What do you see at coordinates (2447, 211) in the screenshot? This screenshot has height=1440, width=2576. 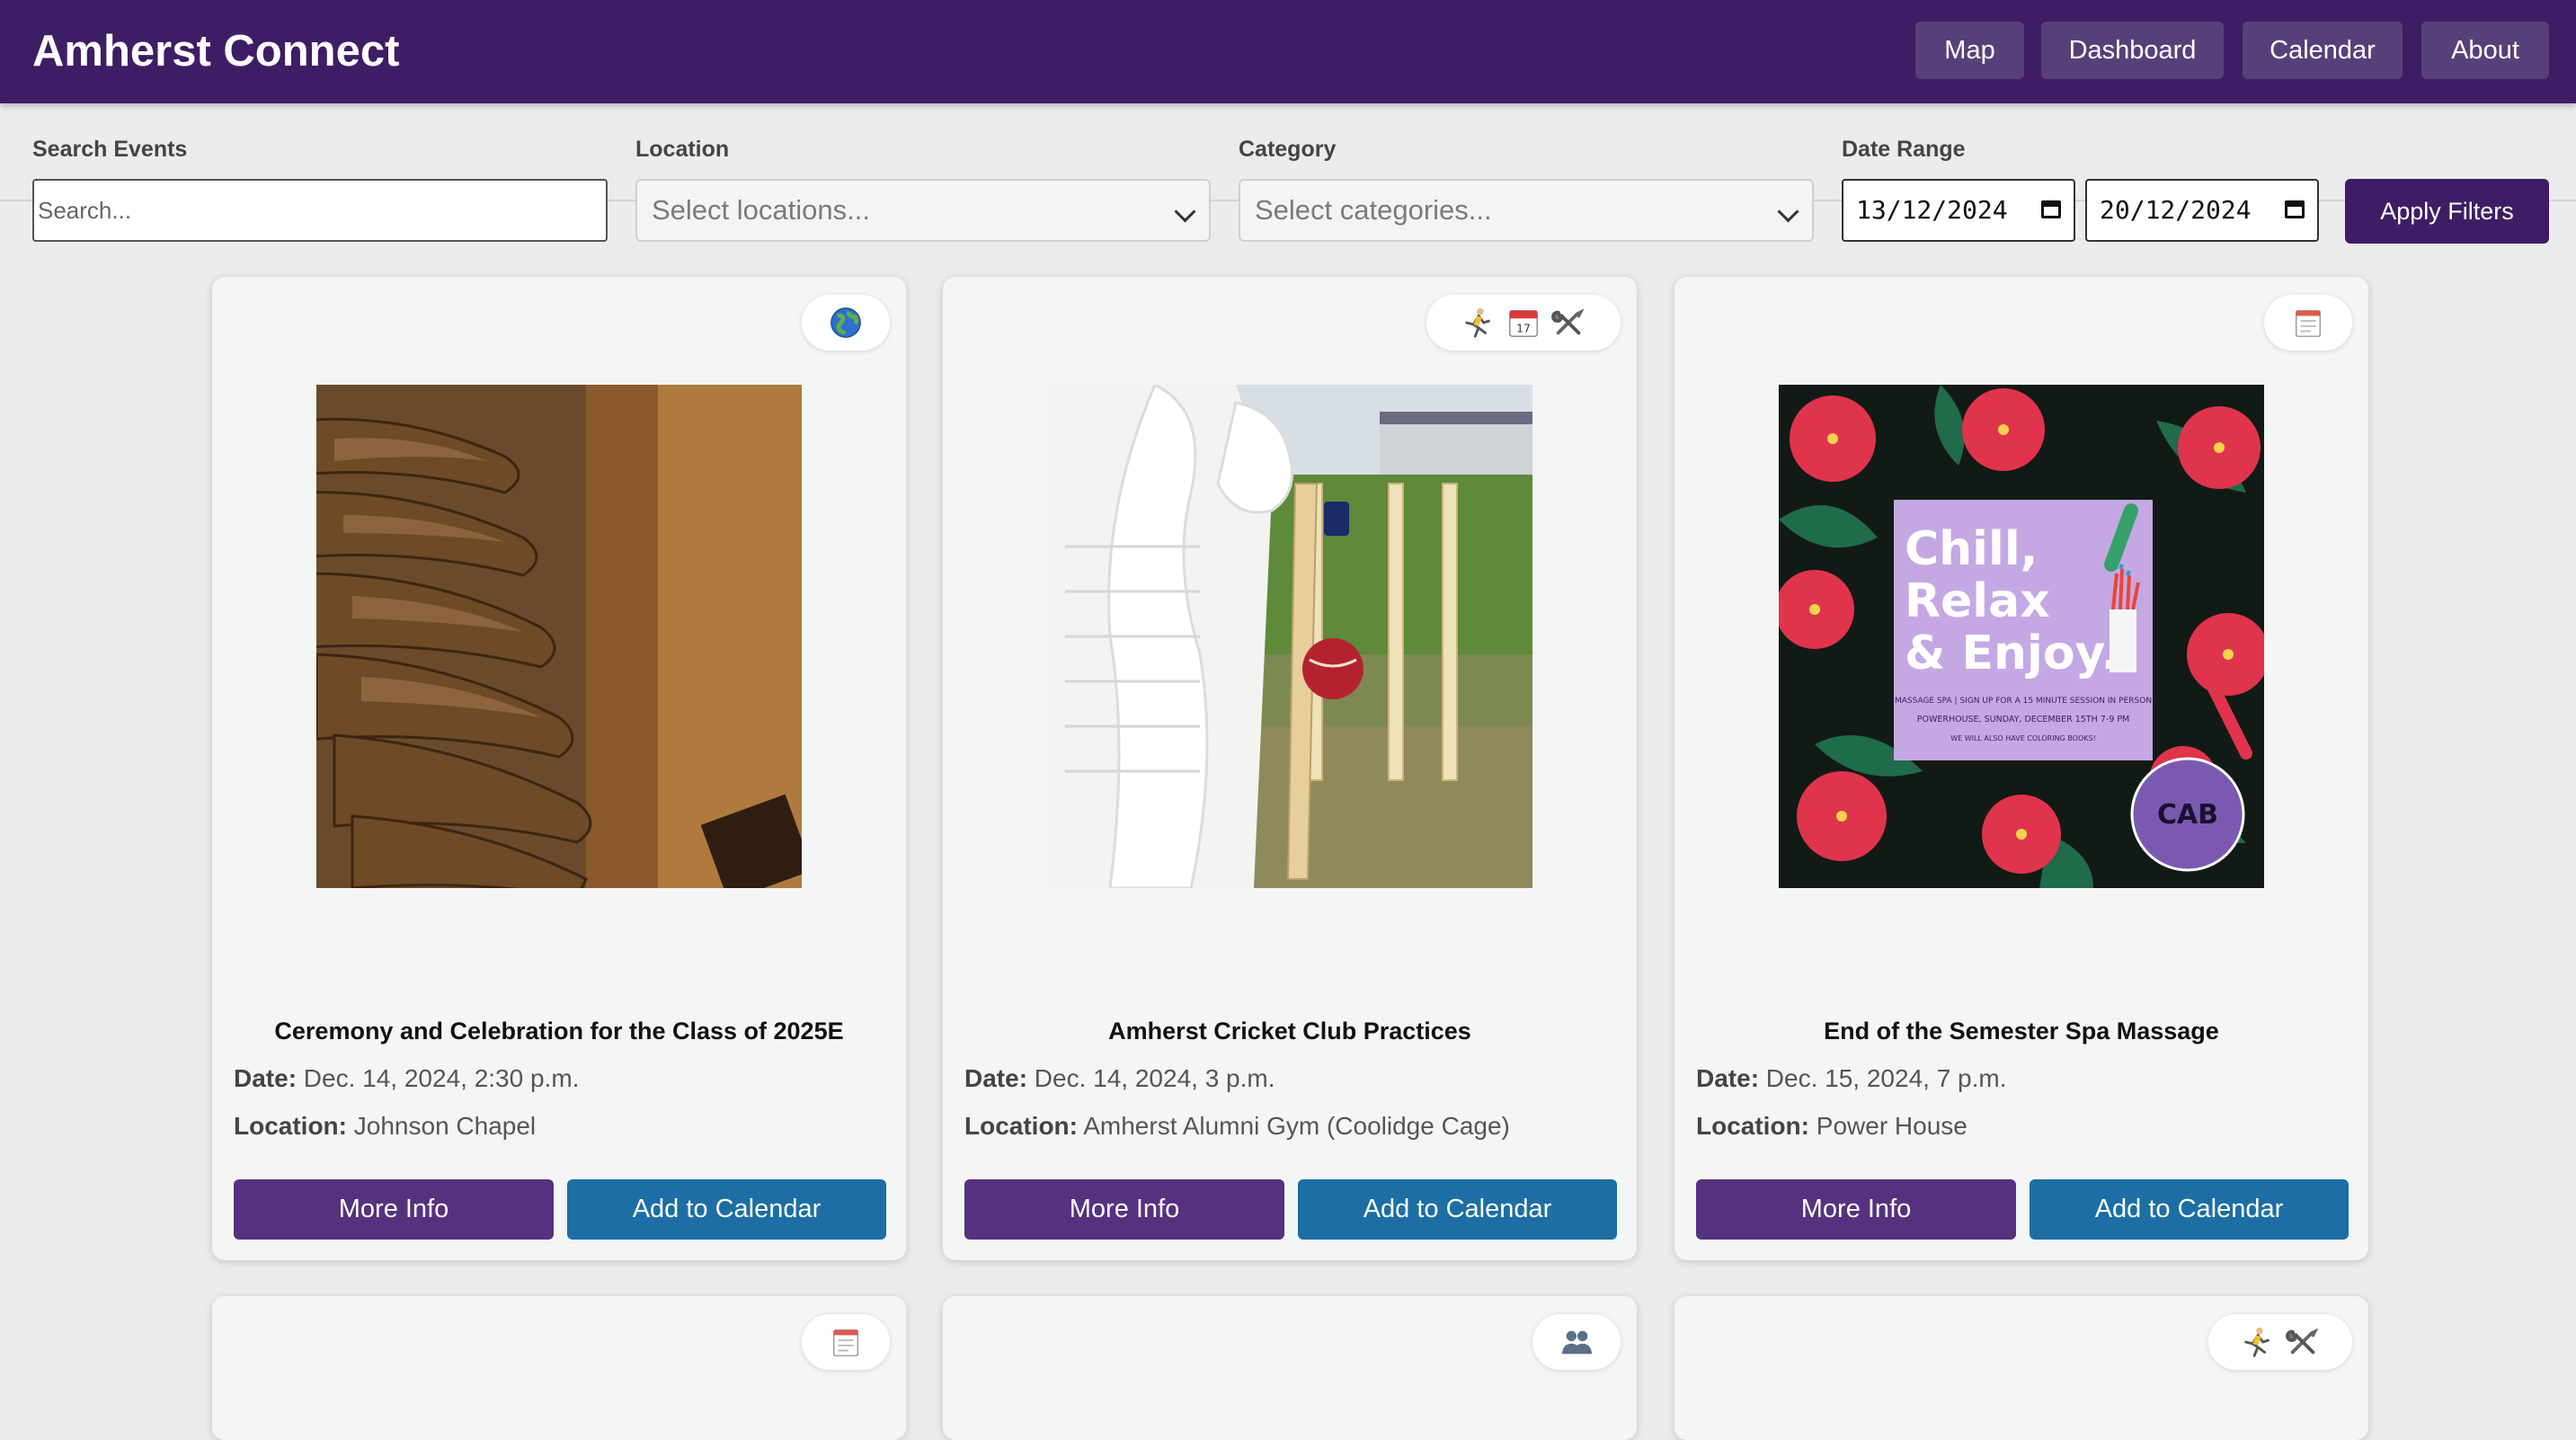 I see `apply-filters-button: Apply Filters` at bounding box center [2447, 211].